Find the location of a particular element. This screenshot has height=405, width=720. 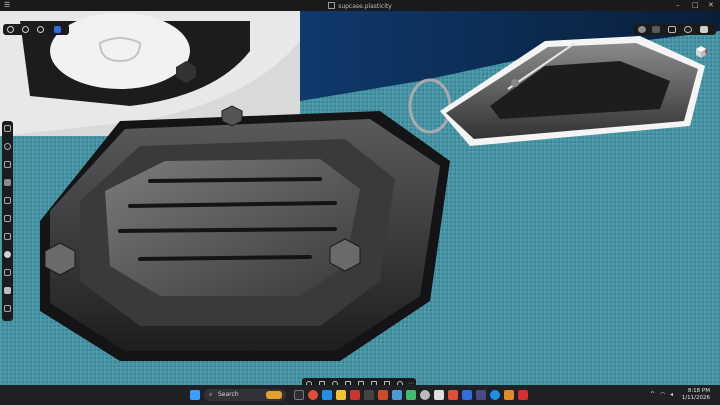

volume-icon: ◂ is located at coordinates (671, 394).